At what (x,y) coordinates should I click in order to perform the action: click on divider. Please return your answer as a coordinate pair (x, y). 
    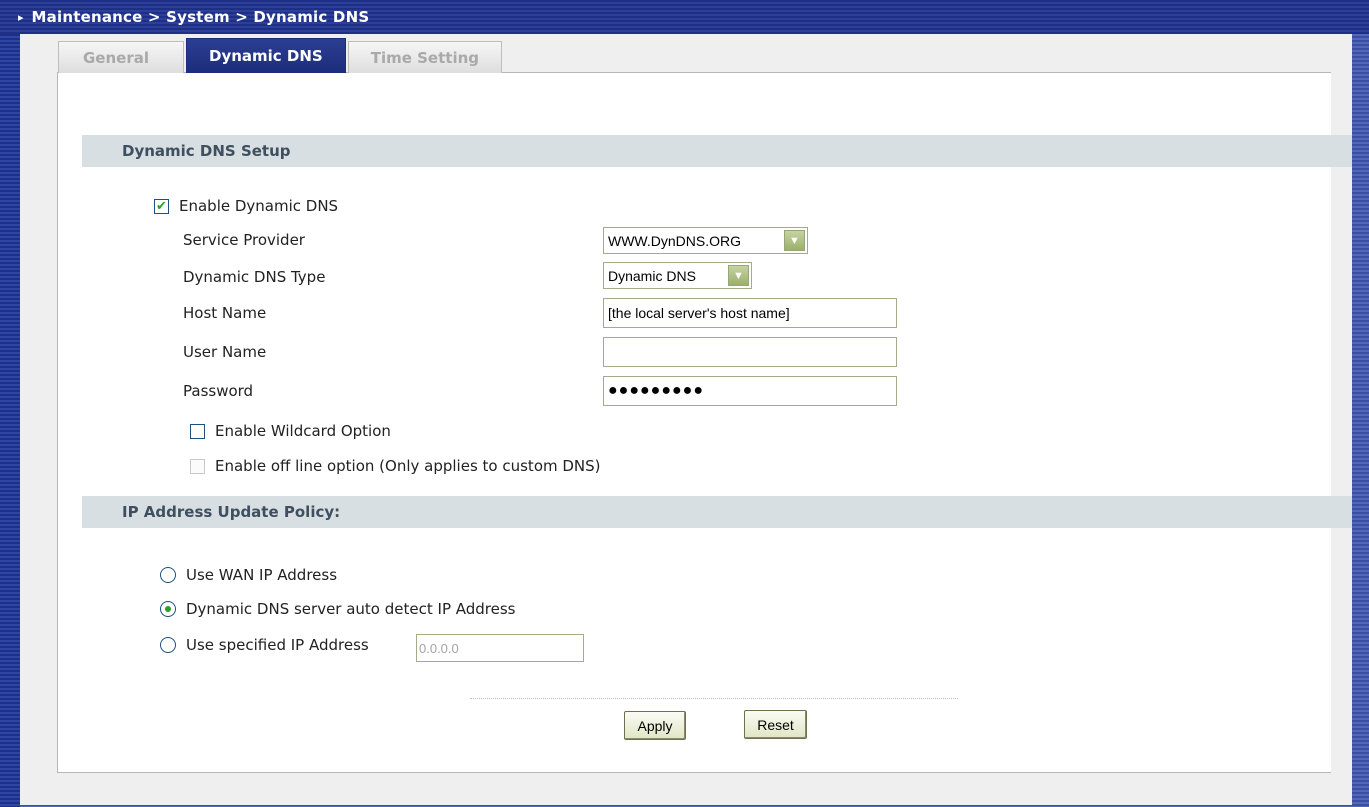
    Looking at the image, I should click on (714, 698).